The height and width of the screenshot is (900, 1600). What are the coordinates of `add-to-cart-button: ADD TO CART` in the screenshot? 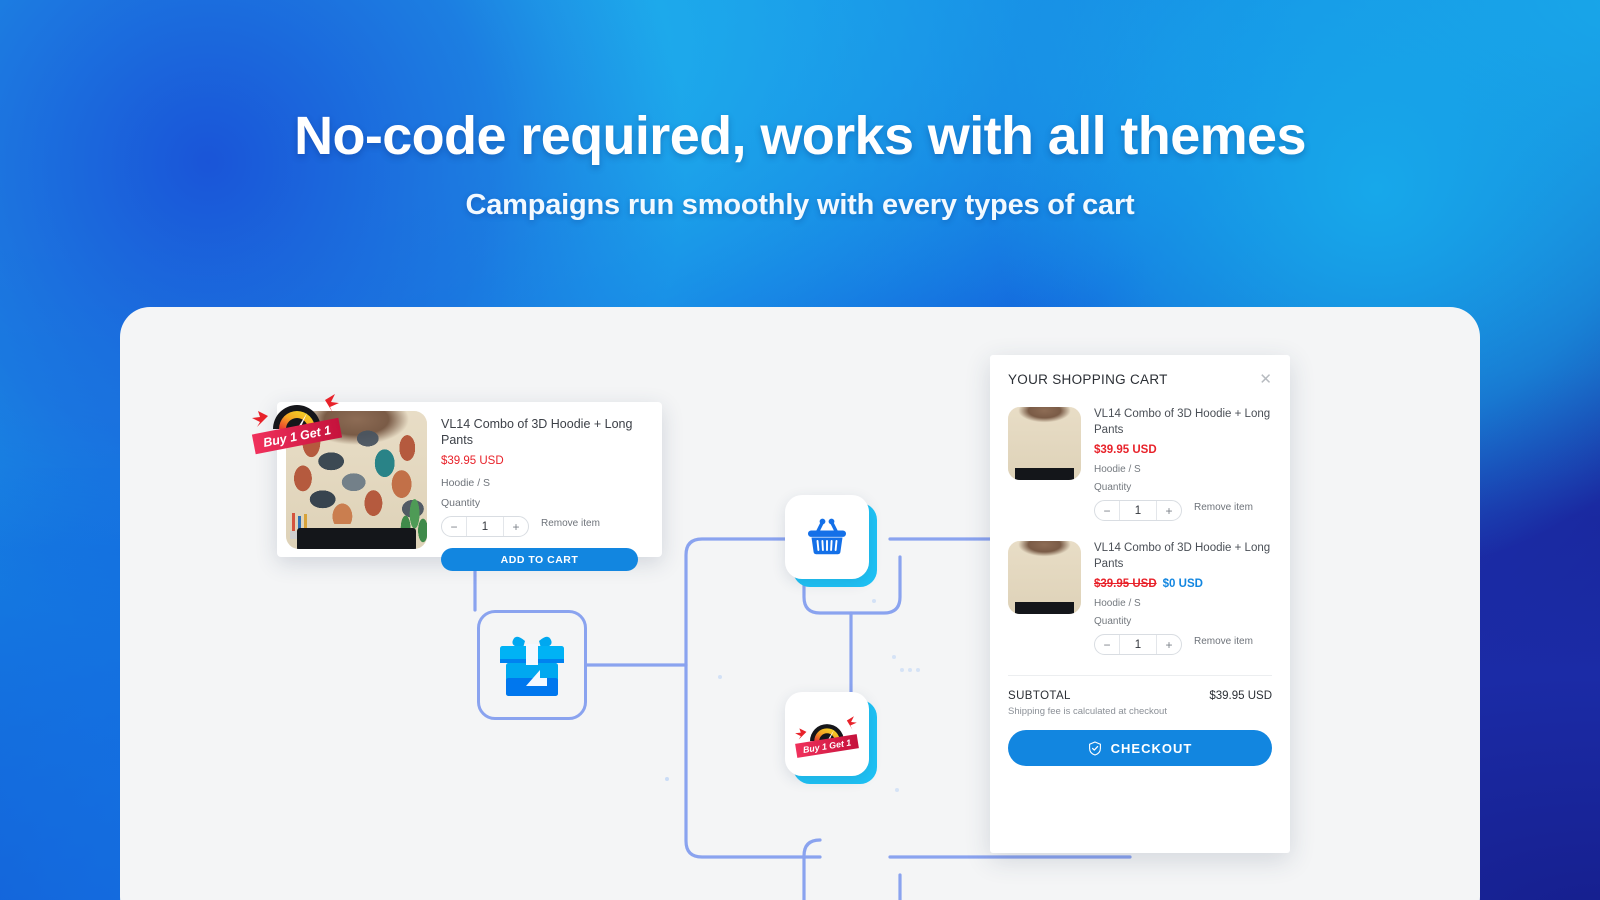 It's located at (539, 560).